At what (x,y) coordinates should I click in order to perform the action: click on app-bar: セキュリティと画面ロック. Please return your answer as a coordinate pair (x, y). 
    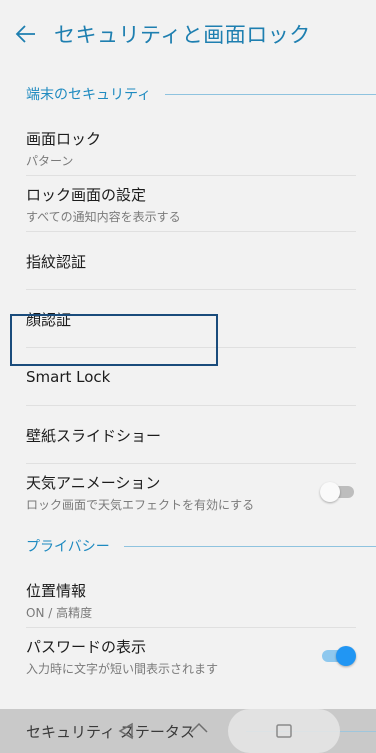
    Looking at the image, I should click on (188, 34).